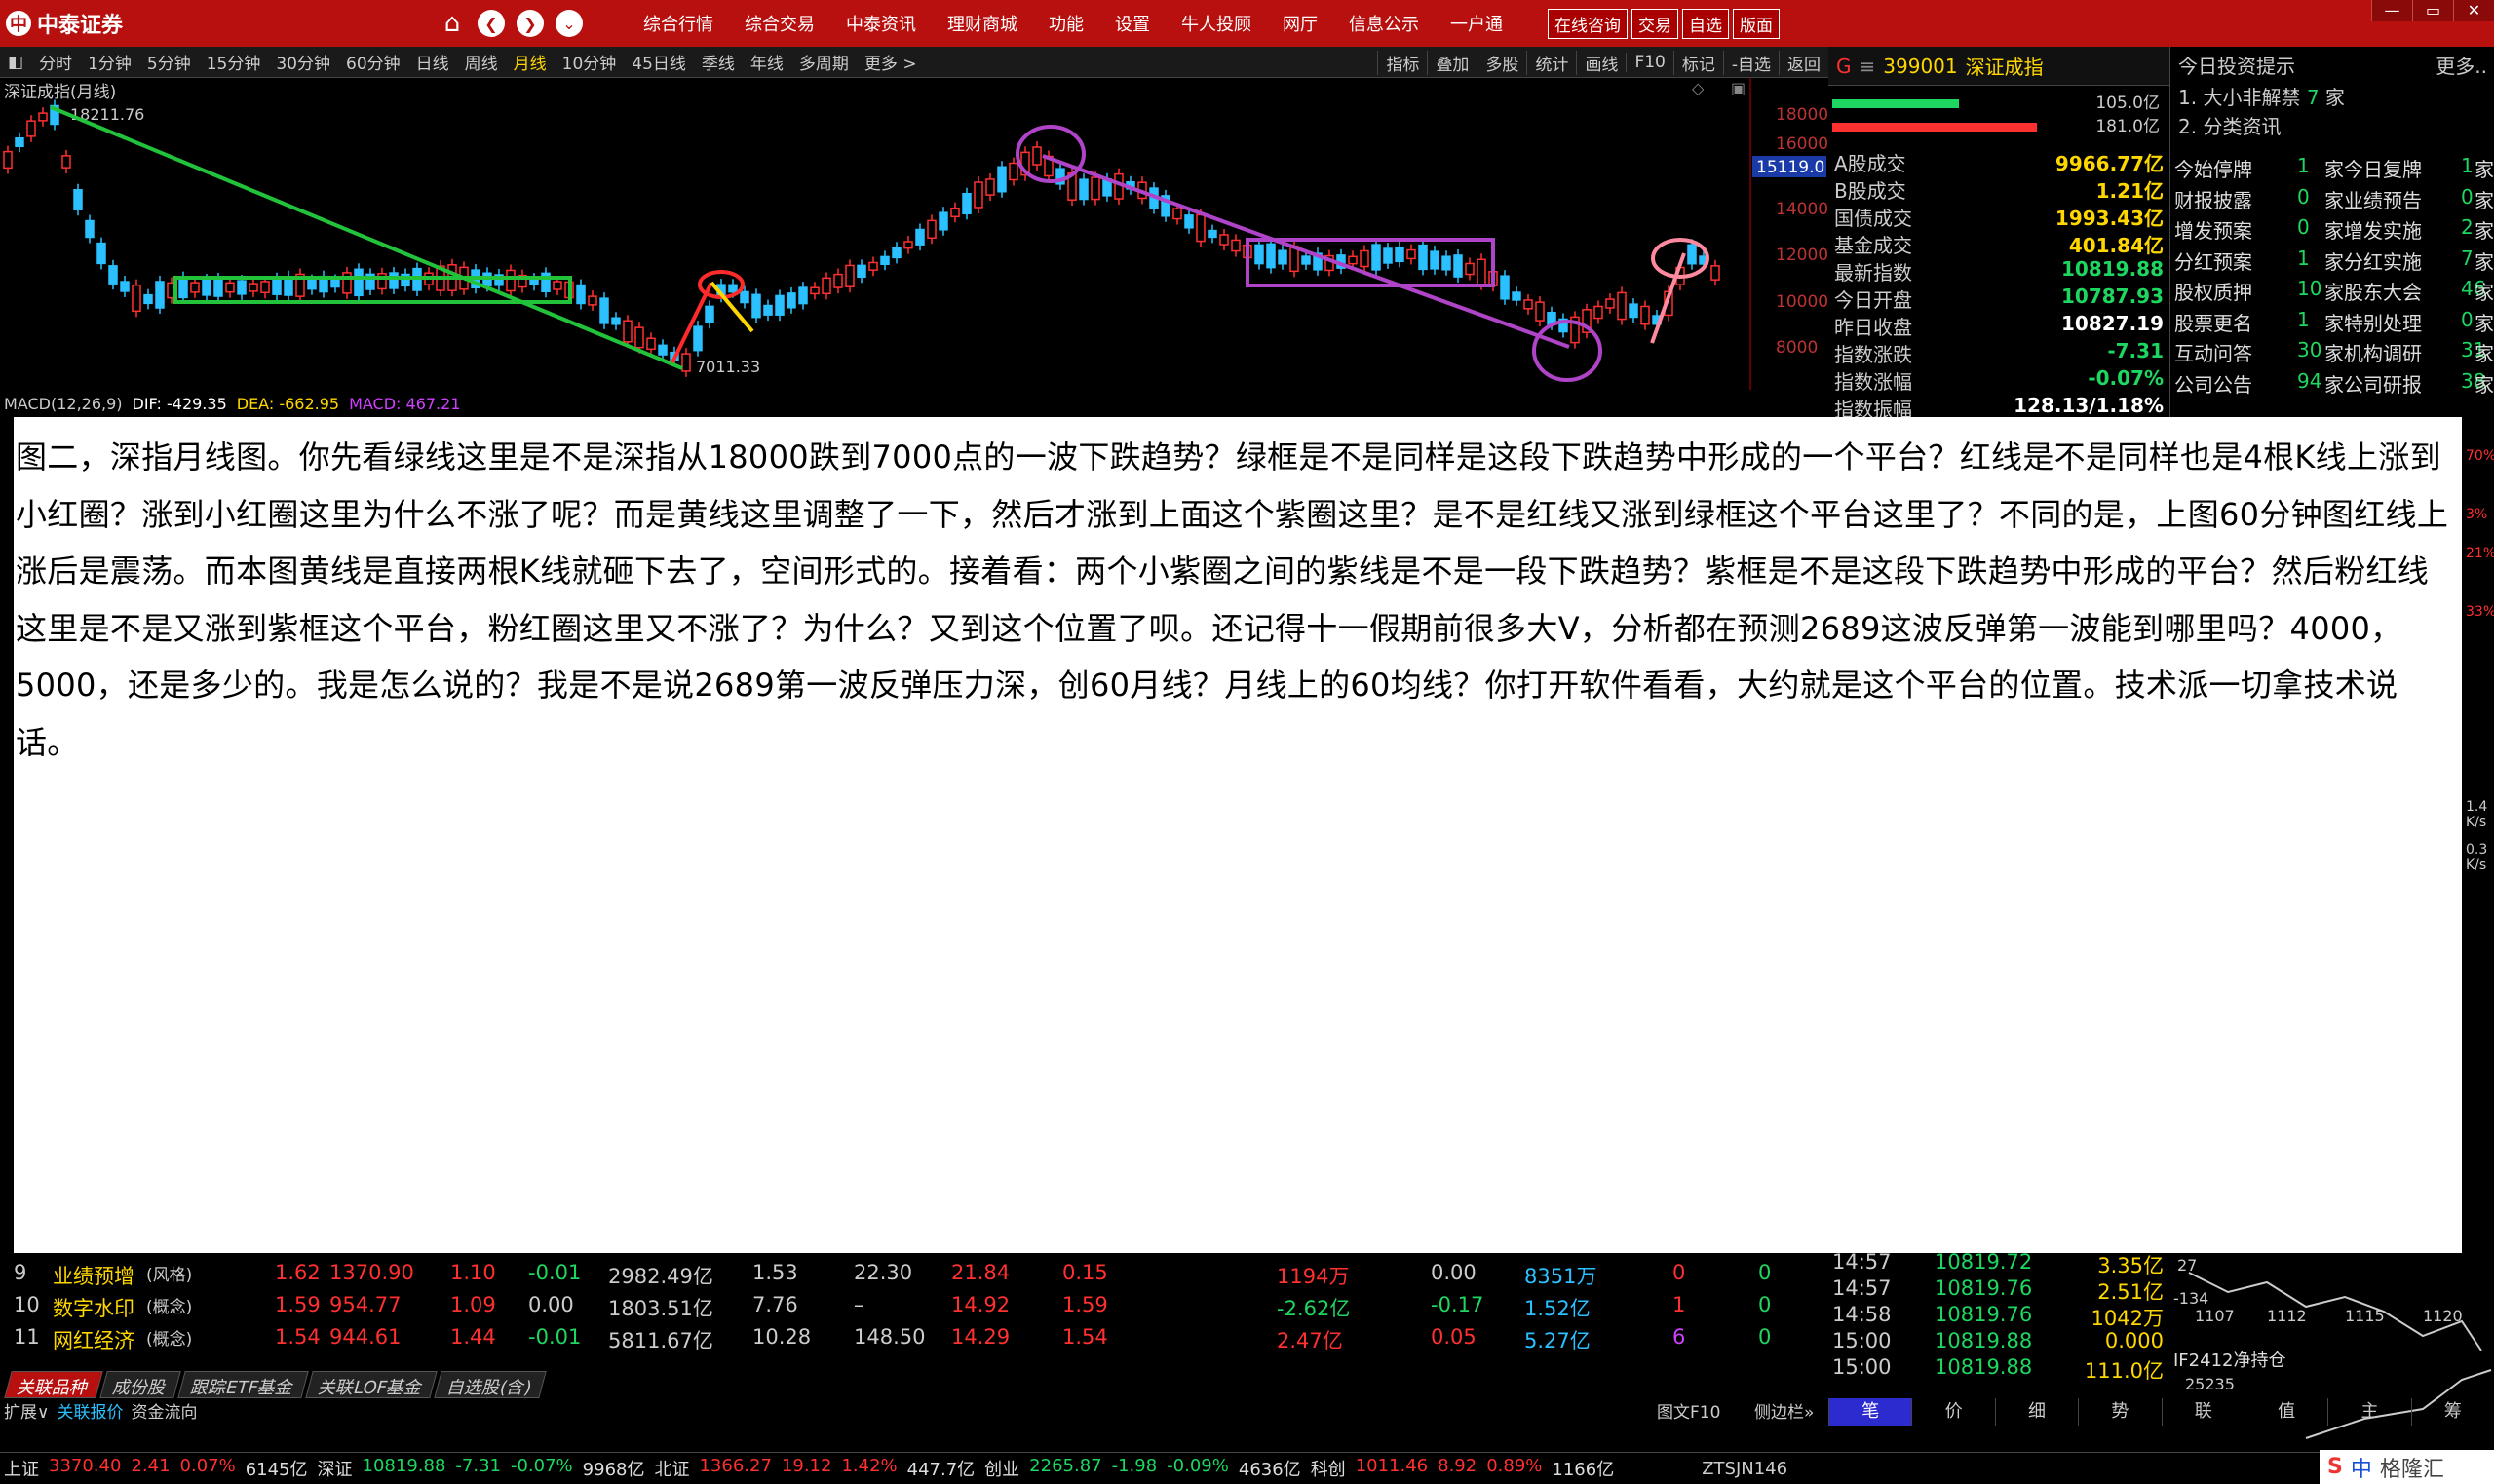 The height and width of the screenshot is (1484, 2494). I want to click on period-intraday: 分时, so click(55, 62).